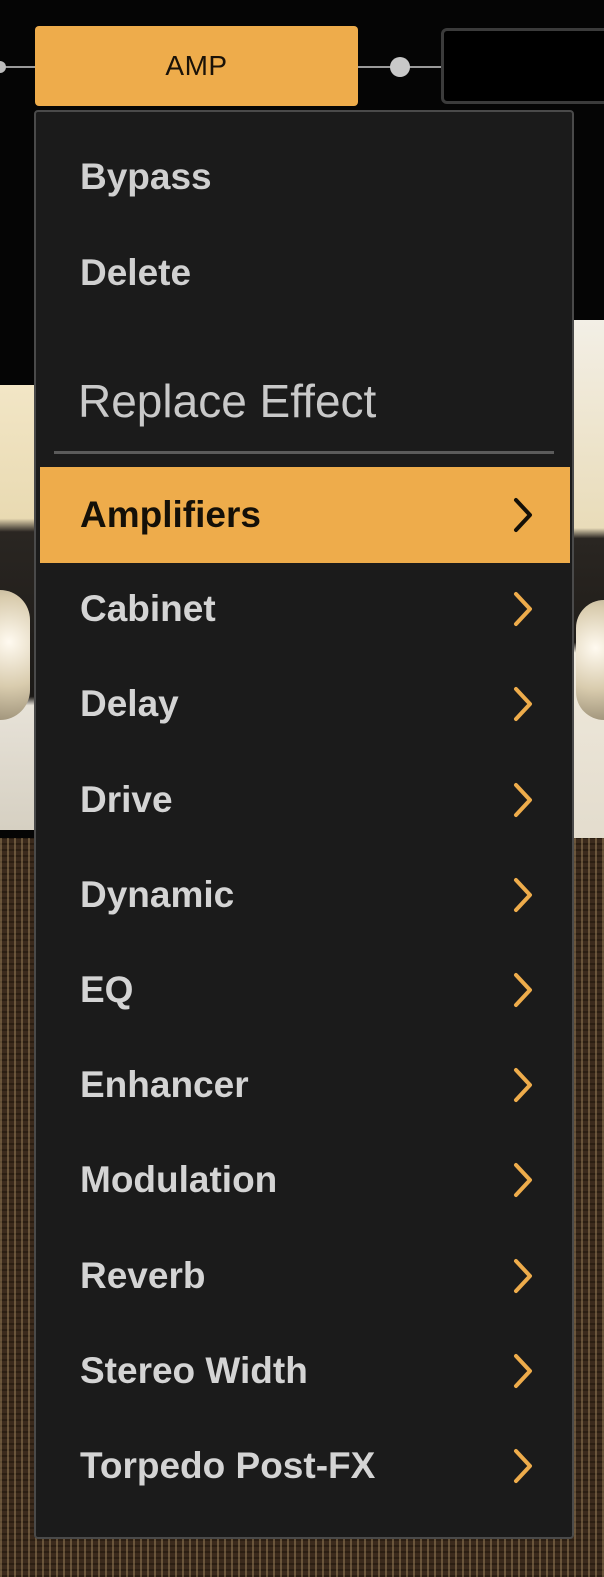  I want to click on category-item-reverb: Reverb, so click(305, 1276).